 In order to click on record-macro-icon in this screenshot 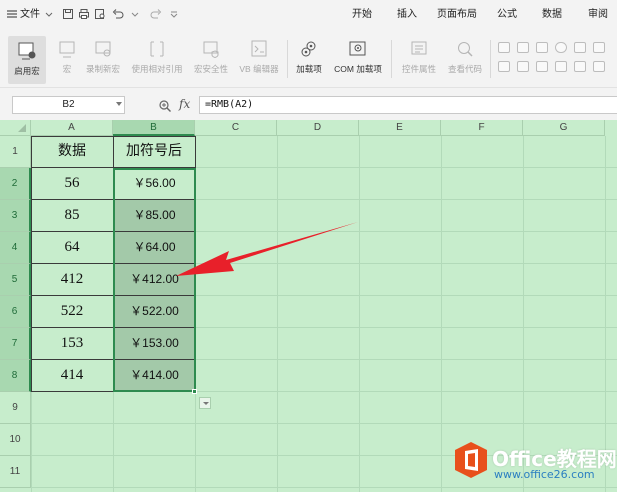, I will do `click(103, 49)`.